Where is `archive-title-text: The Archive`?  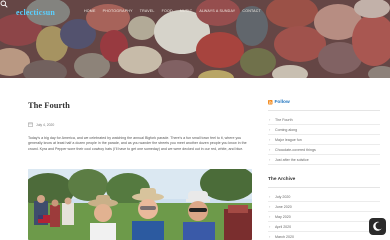
archive-title-text: The Archive is located at coordinates (282, 179).